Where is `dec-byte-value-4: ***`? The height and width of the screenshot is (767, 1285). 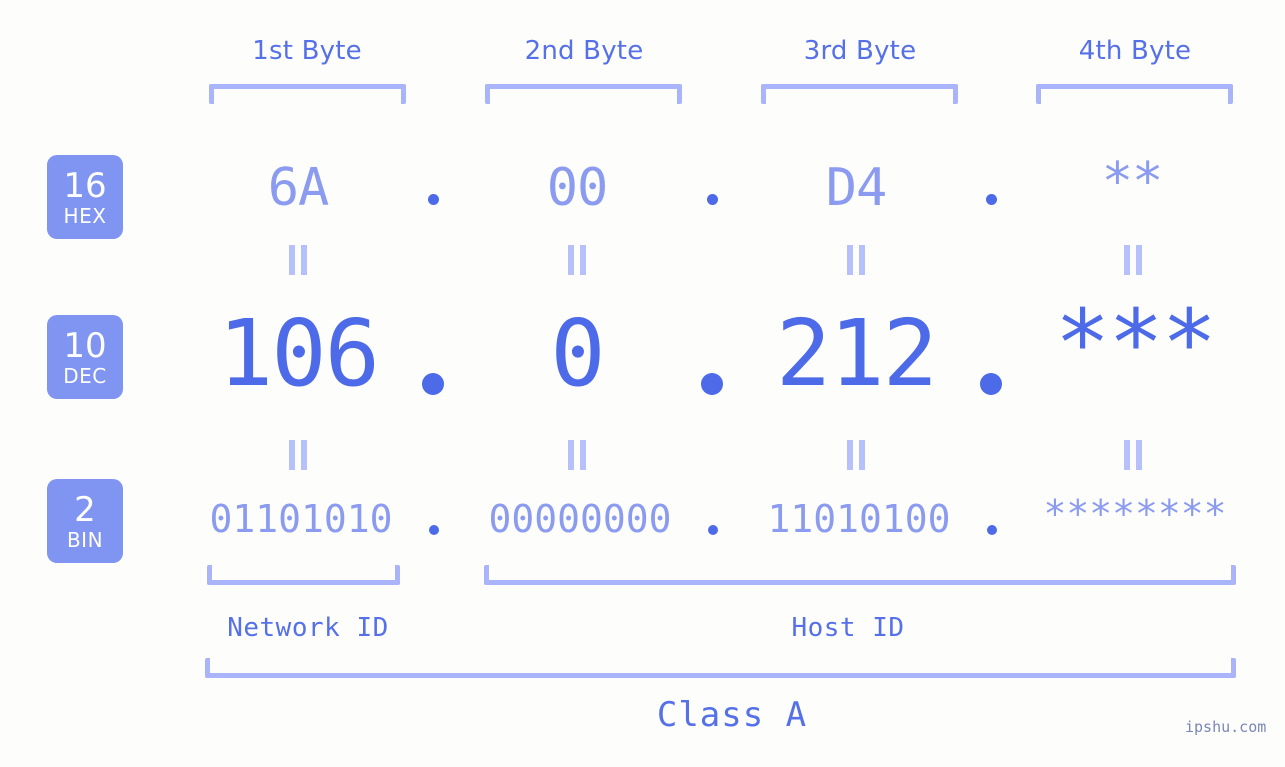
dec-byte-value-4: *** is located at coordinates (1135, 343).